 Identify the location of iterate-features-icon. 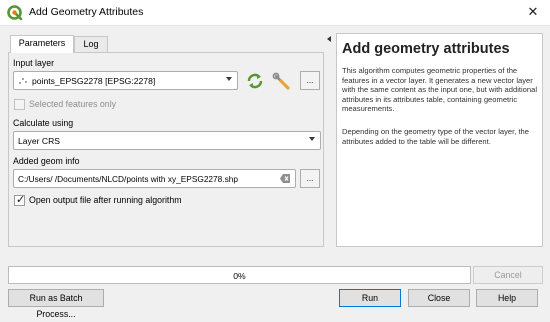
(255, 81).